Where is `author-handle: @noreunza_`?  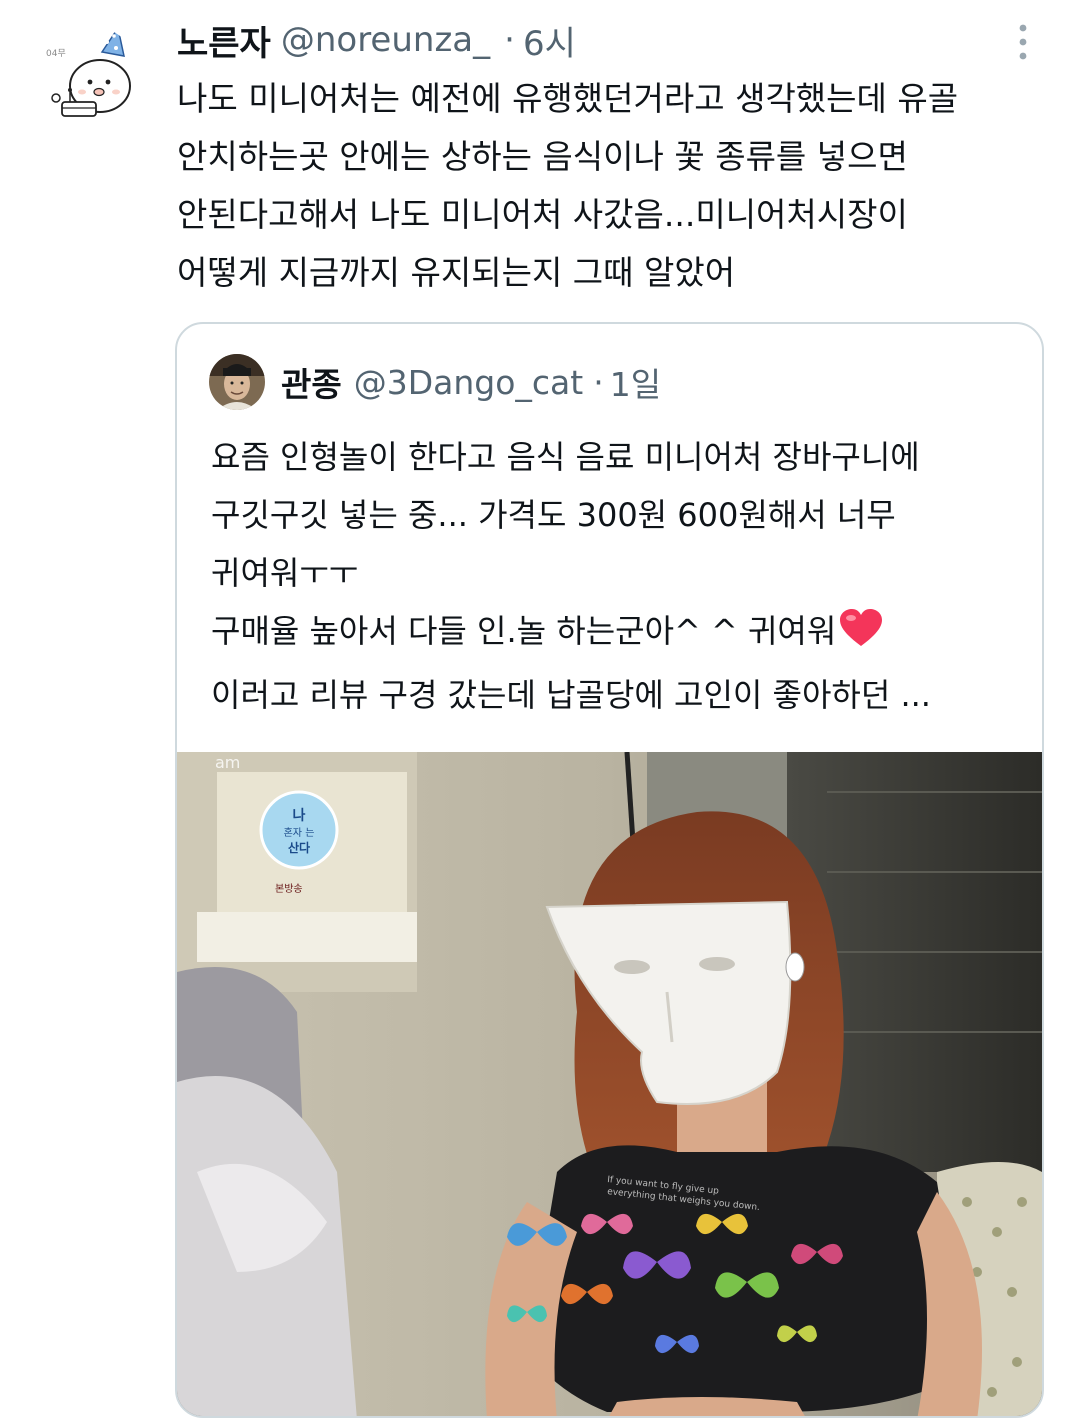 author-handle: @noreunza_ is located at coordinates (385, 40).